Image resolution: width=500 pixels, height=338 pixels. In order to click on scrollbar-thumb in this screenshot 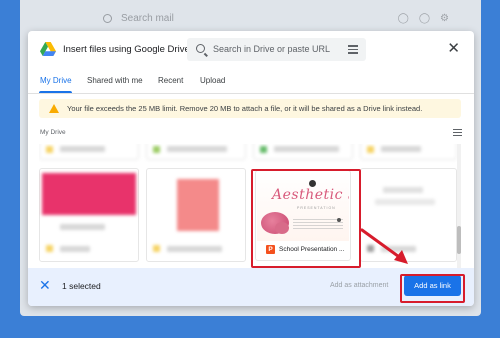, I will do `click(459, 240)`.